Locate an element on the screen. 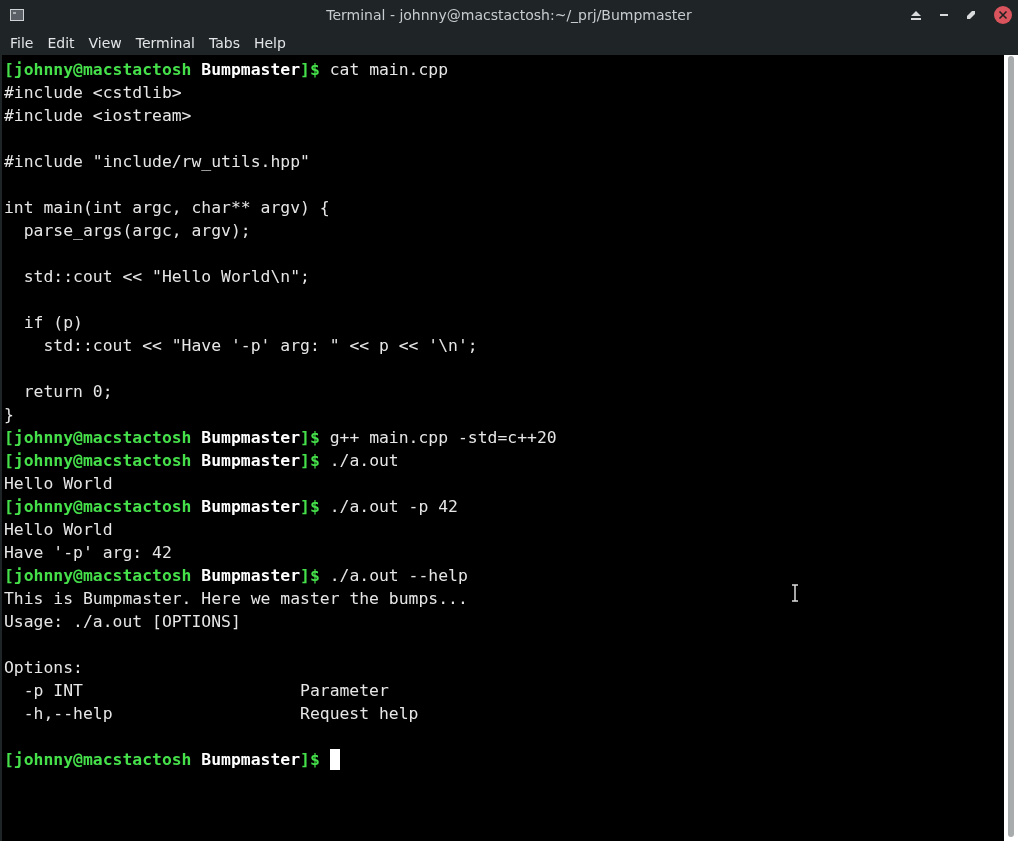 The image size is (1018, 841). terminal-icon is located at coordinates (17, 15).